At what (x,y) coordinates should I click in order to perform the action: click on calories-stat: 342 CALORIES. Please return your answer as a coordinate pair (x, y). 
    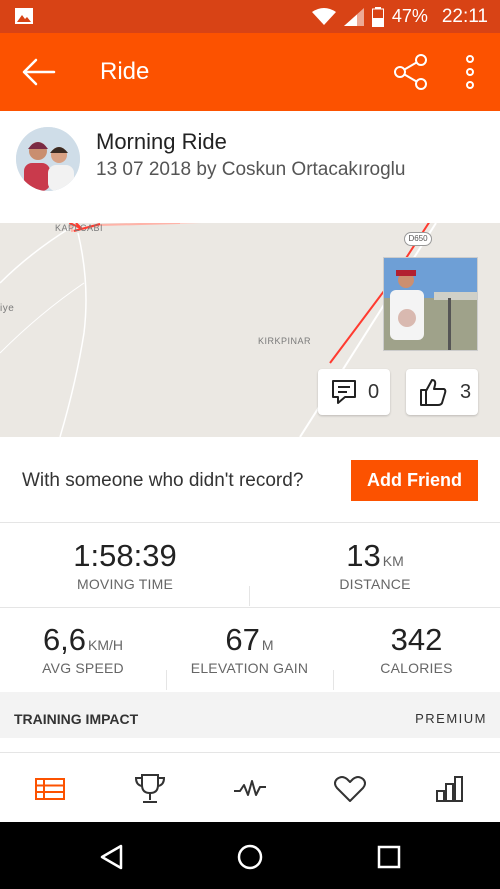
    Looking at the image, I should click on (416, 649).